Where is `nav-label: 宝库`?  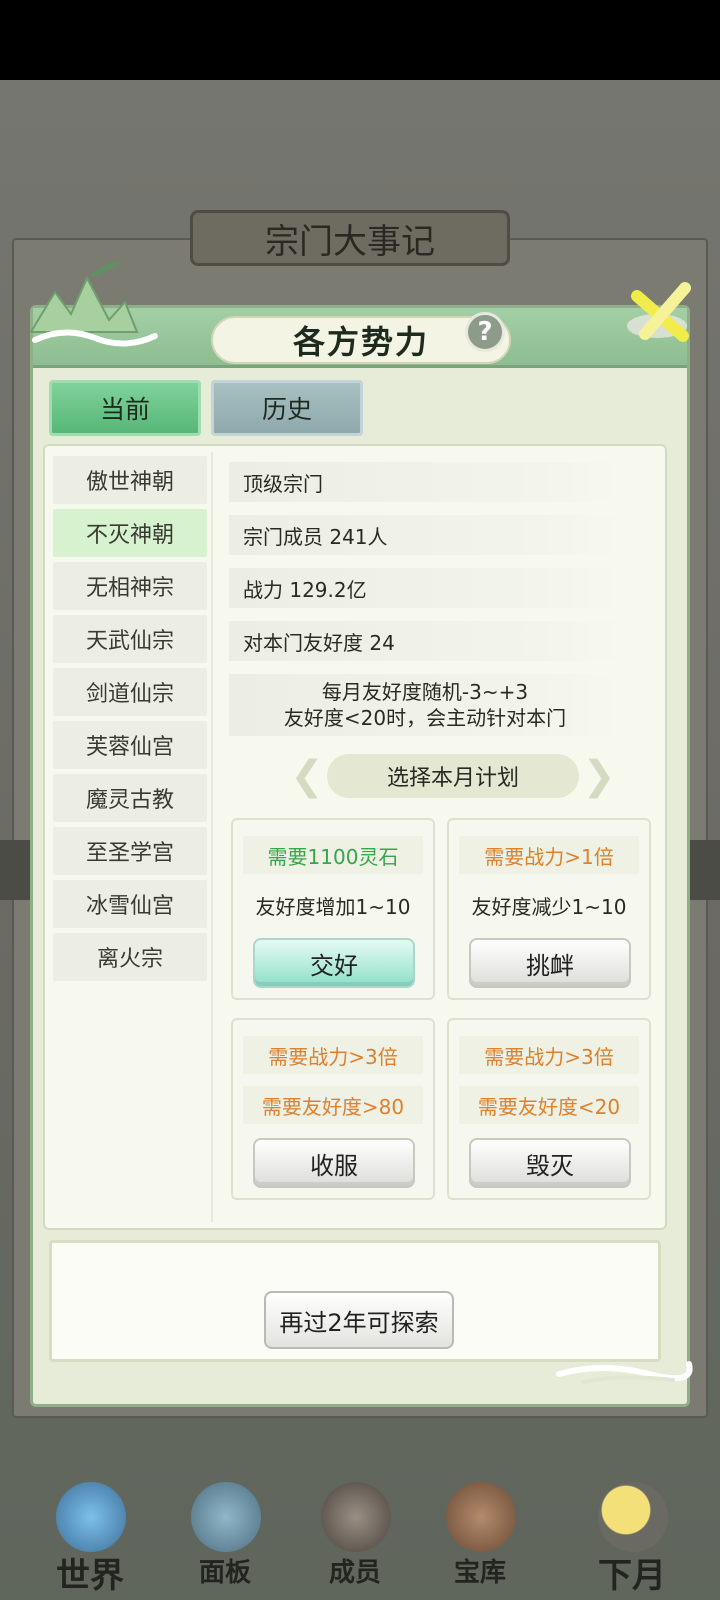
nav-label: 宝库 is located at coordinates (479, 1573).